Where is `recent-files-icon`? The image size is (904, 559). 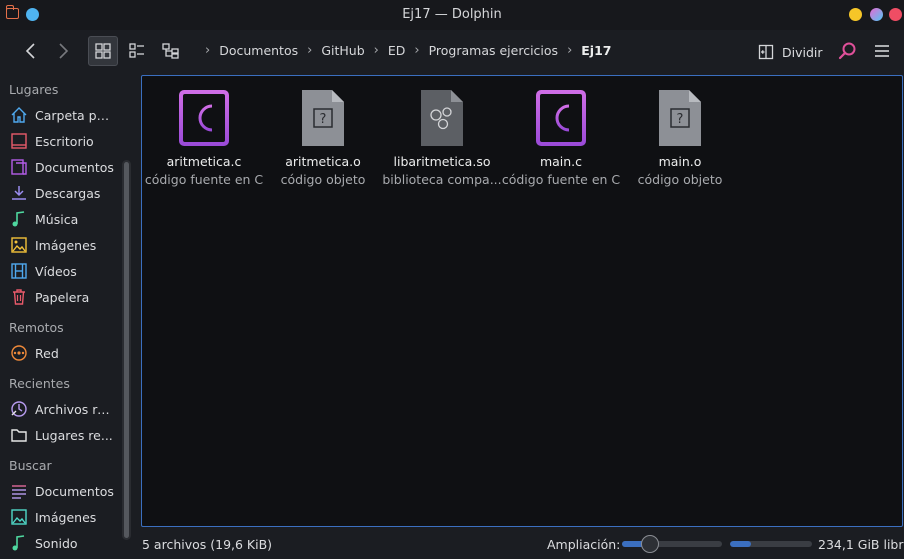 recent-files-icon is located at coordinates (19, 409).